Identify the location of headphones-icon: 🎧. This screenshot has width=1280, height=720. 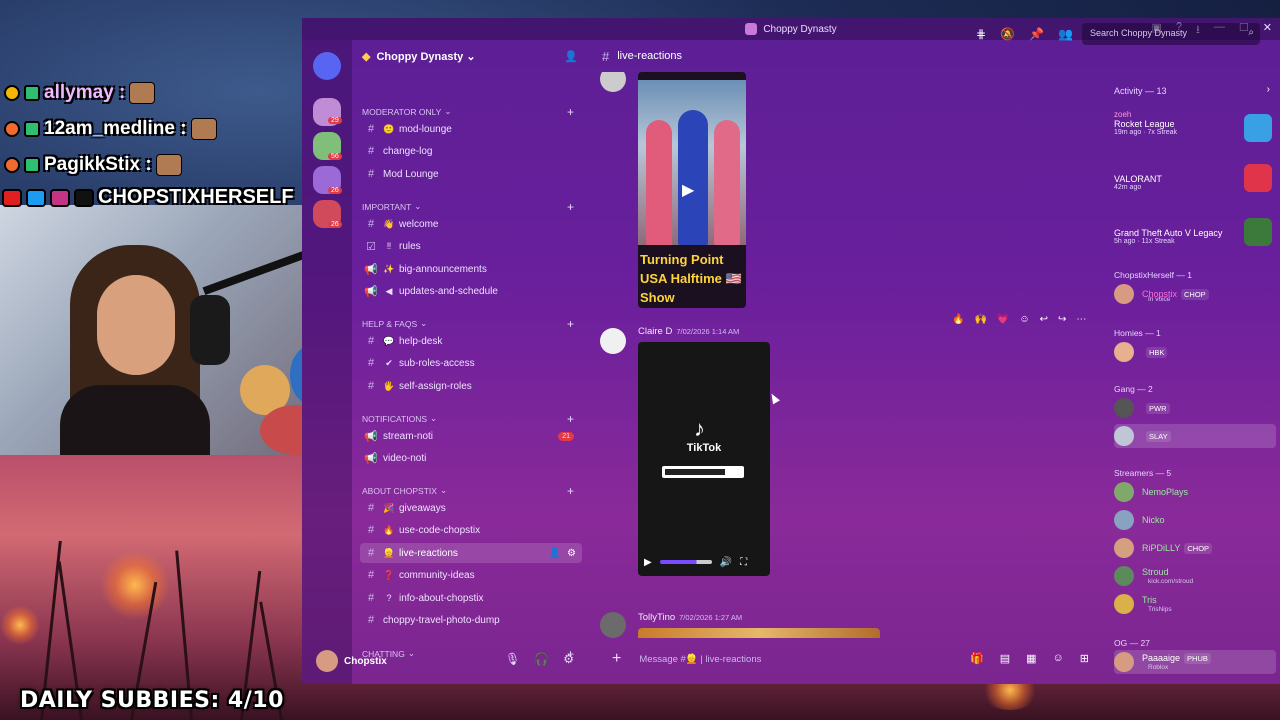
(541, 659).